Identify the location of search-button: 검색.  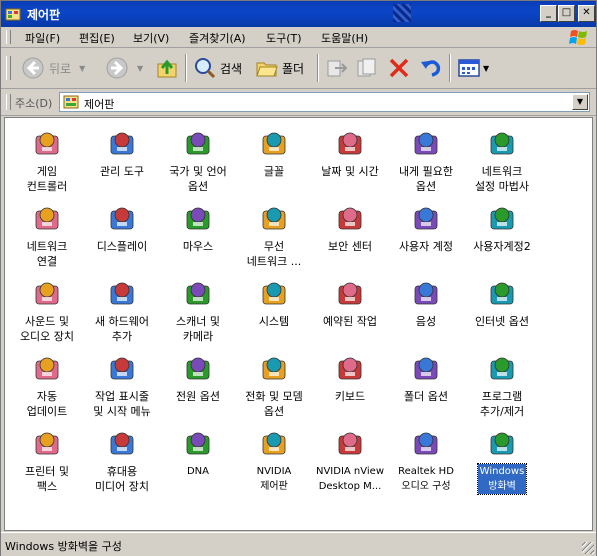
(217, 68).